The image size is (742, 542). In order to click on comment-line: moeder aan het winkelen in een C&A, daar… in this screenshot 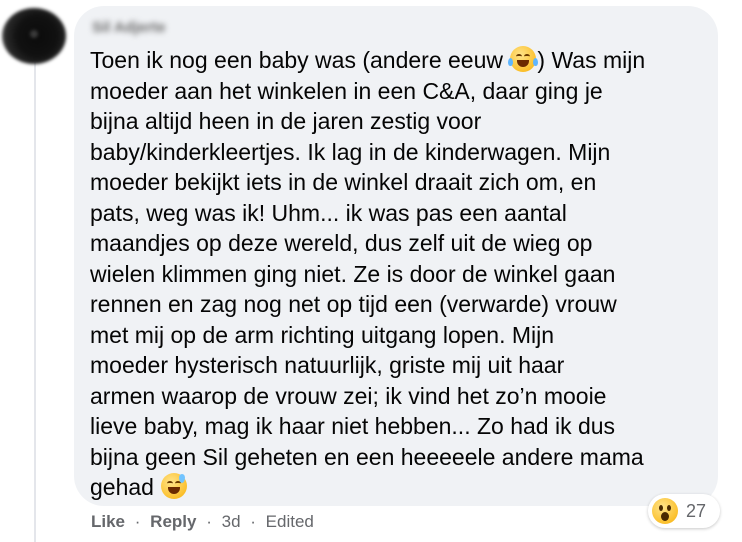, I will do `click(400, 91)`.